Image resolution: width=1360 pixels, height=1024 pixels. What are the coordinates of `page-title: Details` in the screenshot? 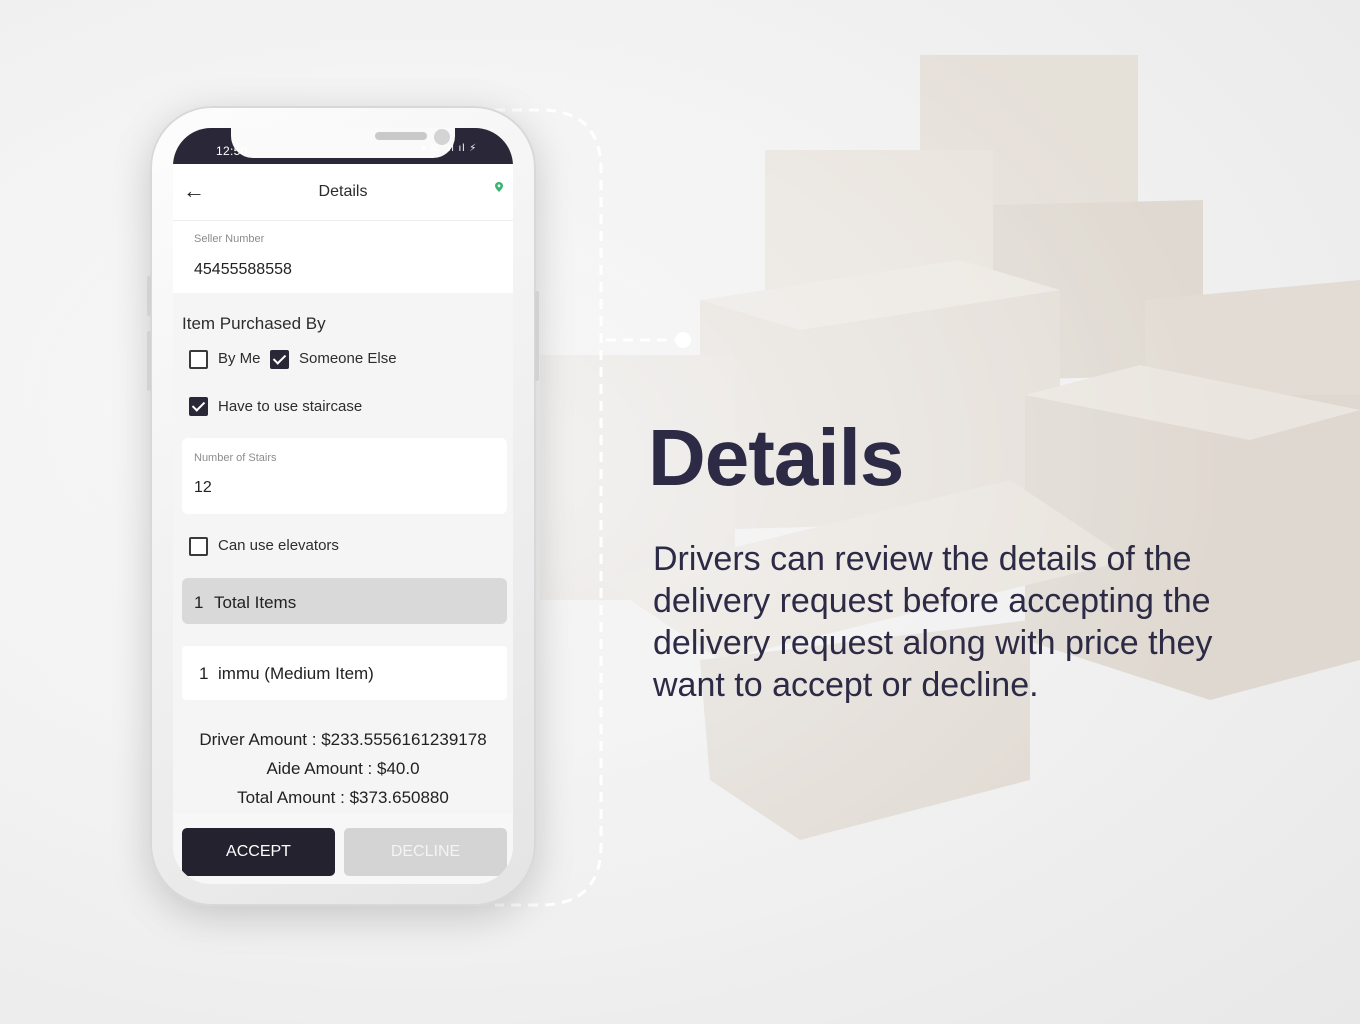 It's located at (343, 191).